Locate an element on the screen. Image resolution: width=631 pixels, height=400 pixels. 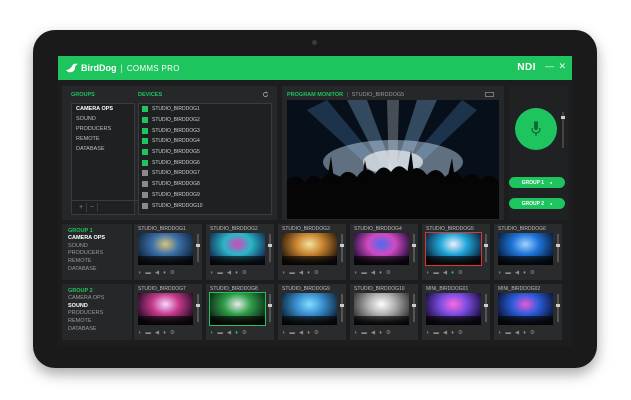
camera-tile: STUDIO_BIRDDOG4 ◖ ▬ ◀ ♦ ⚙ is located at coordinates (384, 252).